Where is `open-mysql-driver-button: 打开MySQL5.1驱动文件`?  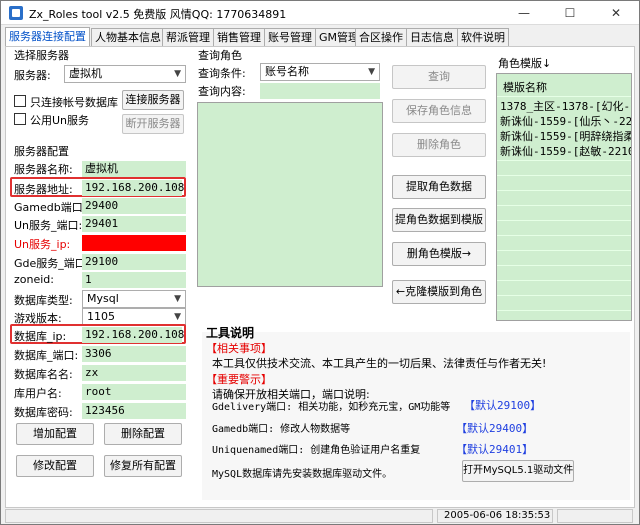 open-mysql-driver-button: 打开MySQL5.1驱动文件 is located at coordinates (518, 471).